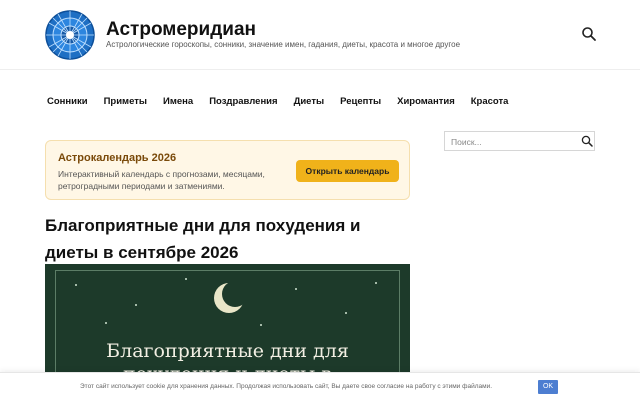  Describe the element at coordinates (178, 102) in the screenshot. I see `nav-item-imena: Имена` at that location.